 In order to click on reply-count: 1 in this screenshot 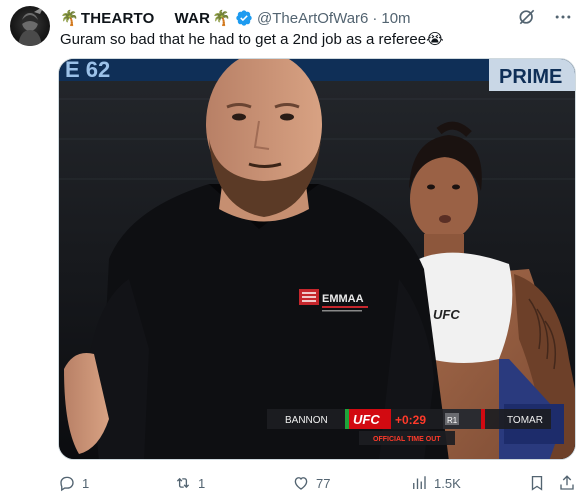, I will do `click(86, 483)`.